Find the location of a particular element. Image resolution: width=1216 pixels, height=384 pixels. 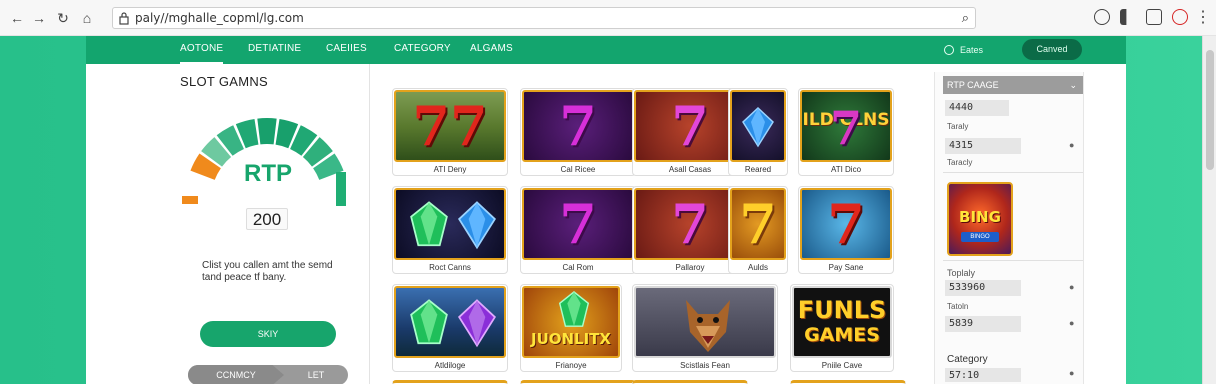

menu-kebab-icon: ⋮ is located at coordinates (1203, 18).